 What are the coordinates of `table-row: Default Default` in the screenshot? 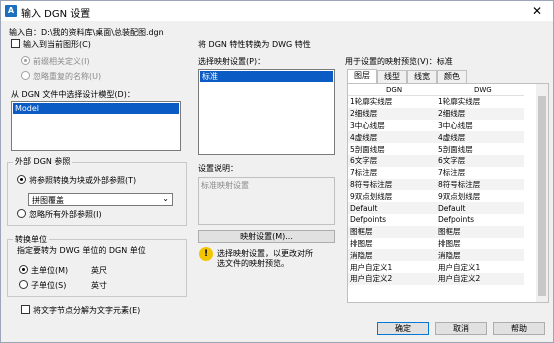 It's located at (436, 208).